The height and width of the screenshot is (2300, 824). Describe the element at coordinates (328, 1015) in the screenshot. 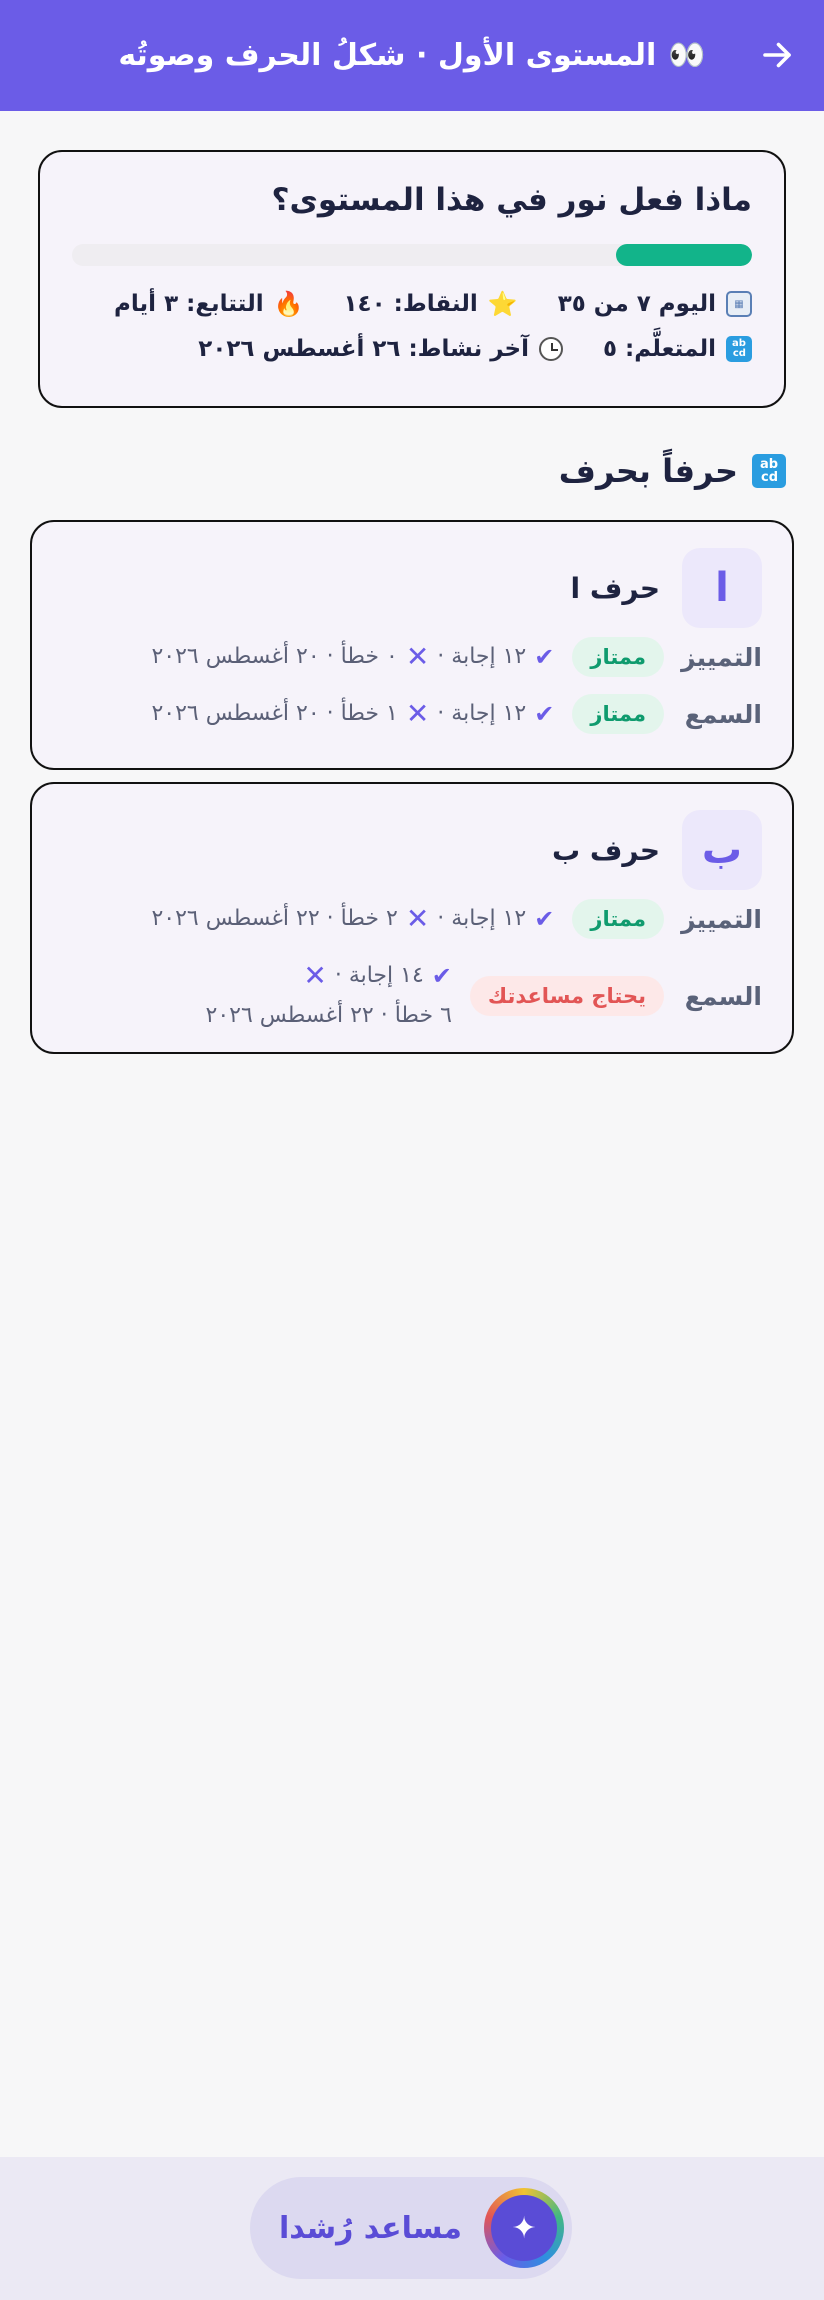

I see `skill-mistakes: ٦ خطأ · ٢٢ أغسطس ٢٠٢٦` at that location.